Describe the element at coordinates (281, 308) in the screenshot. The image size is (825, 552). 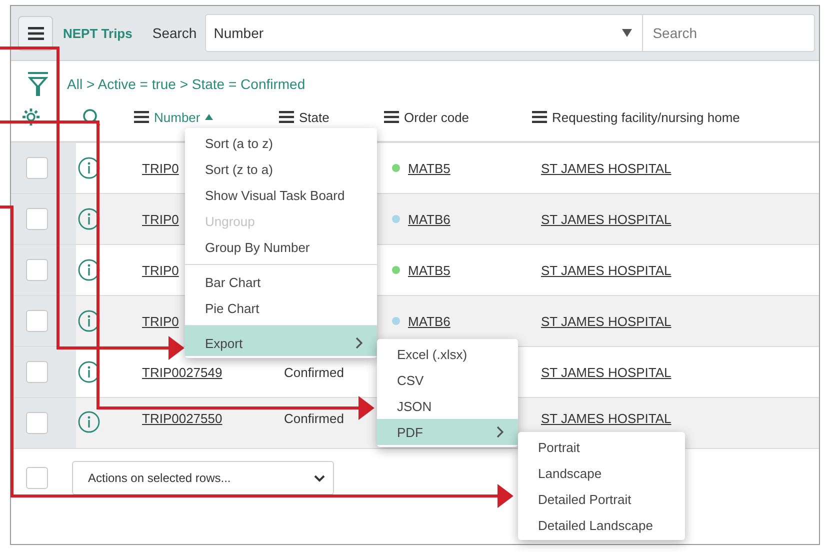
I see `menu-item: Pie Chart` at that location.